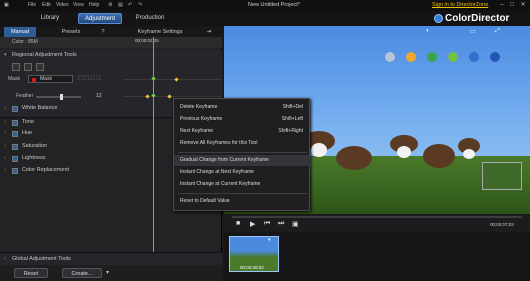 The image size is (530, 281). Describe the element at coordinates (111, 258) in the screenshot. I see `global-adjustment-tools: › Global Adjustment Tools` at that location.